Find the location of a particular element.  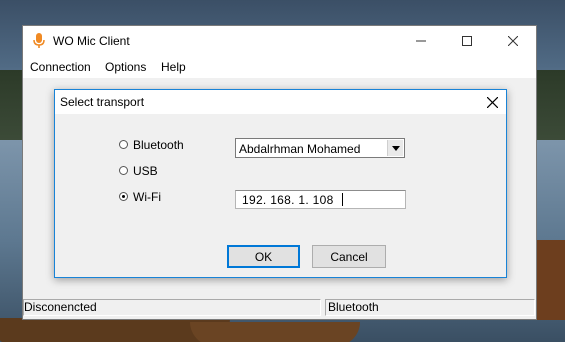

ip-address-field: 192. 168. 1. 108 is located at coordinates (320, 199).